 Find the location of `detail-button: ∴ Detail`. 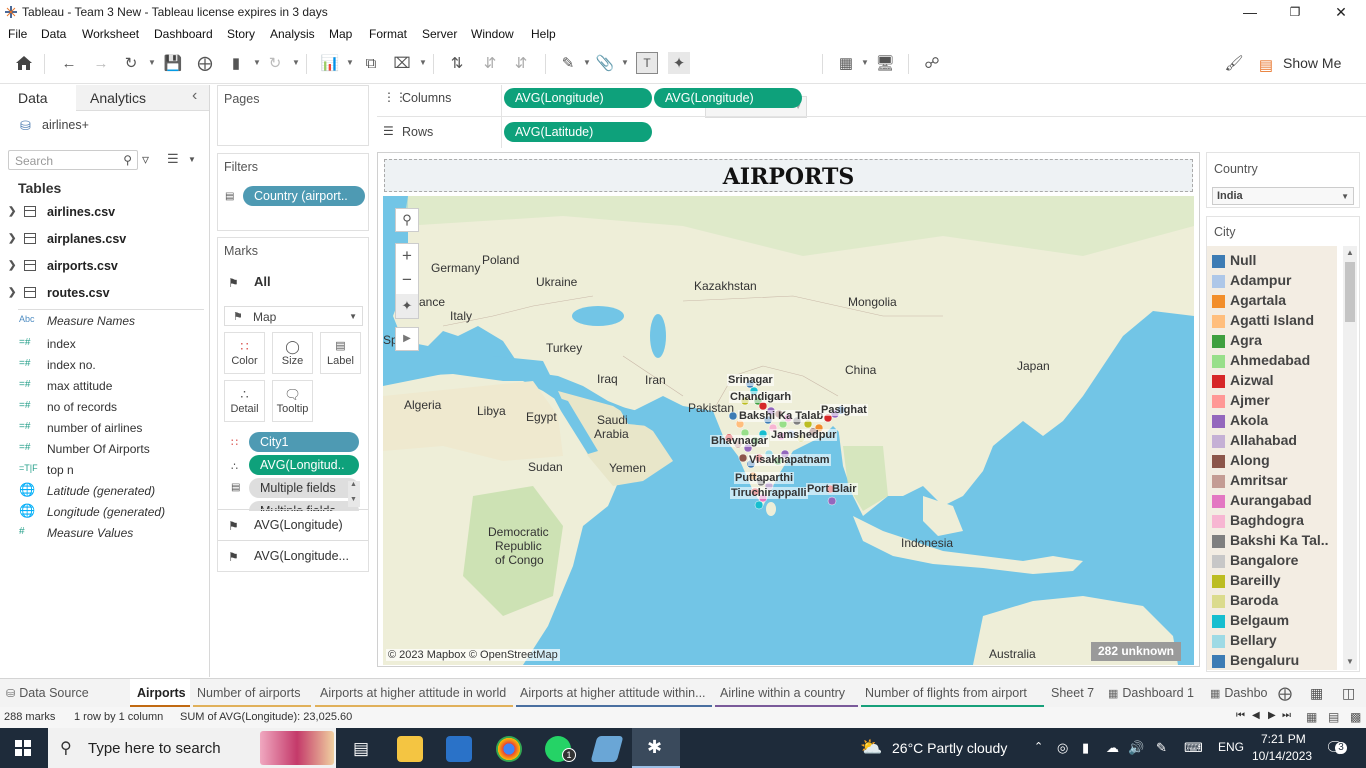

detail-button: ∴ Detail is located at coordinates (244, 401).